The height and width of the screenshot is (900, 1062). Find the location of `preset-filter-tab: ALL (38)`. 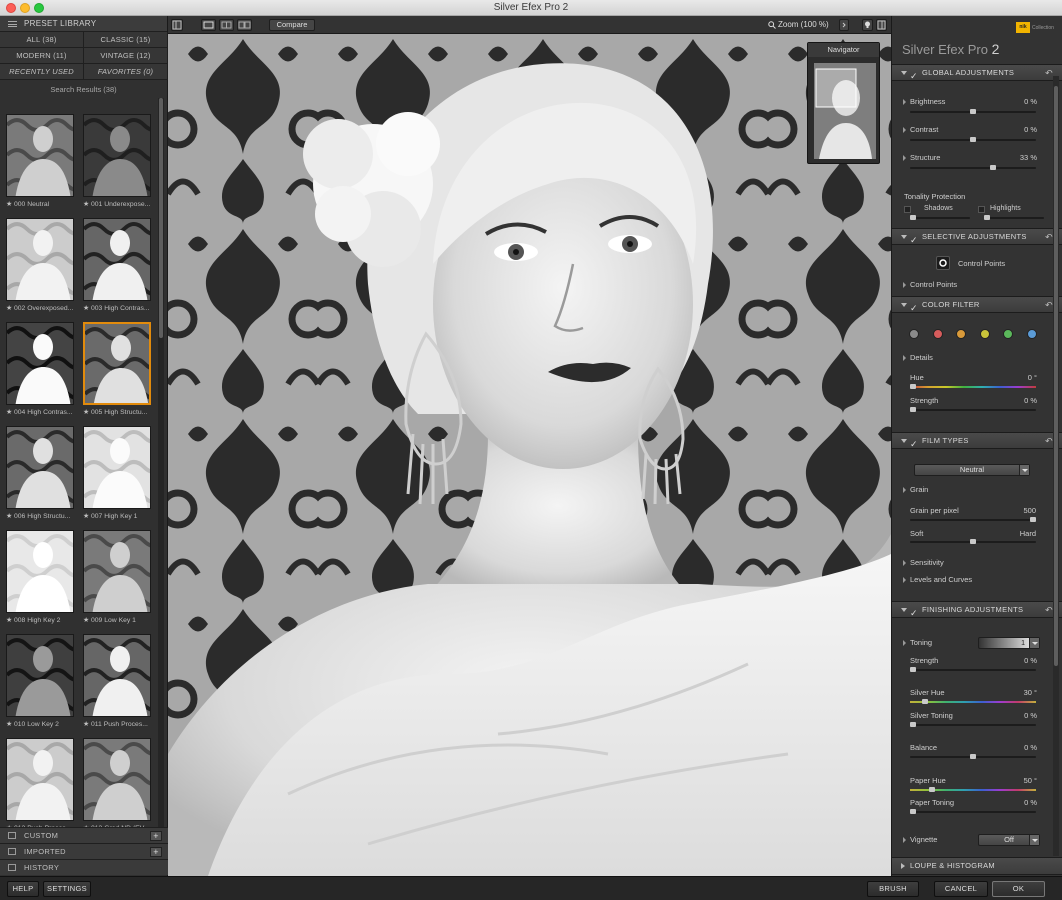

preset-filter-tab: ALL (38) is located at coordinates (42, 40).